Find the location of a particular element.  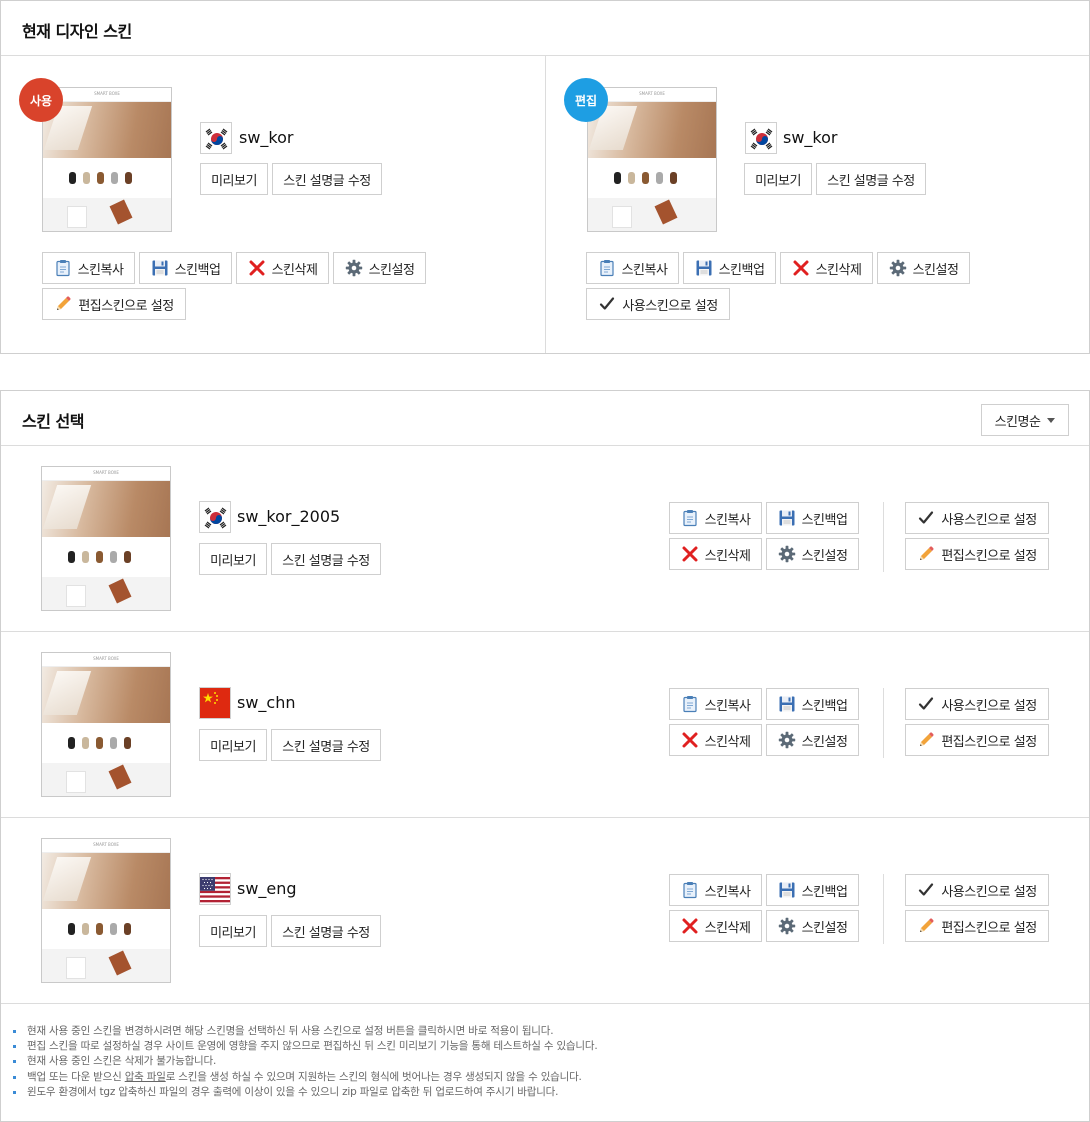

clipboard-icon is located at coordinates (607, 268).